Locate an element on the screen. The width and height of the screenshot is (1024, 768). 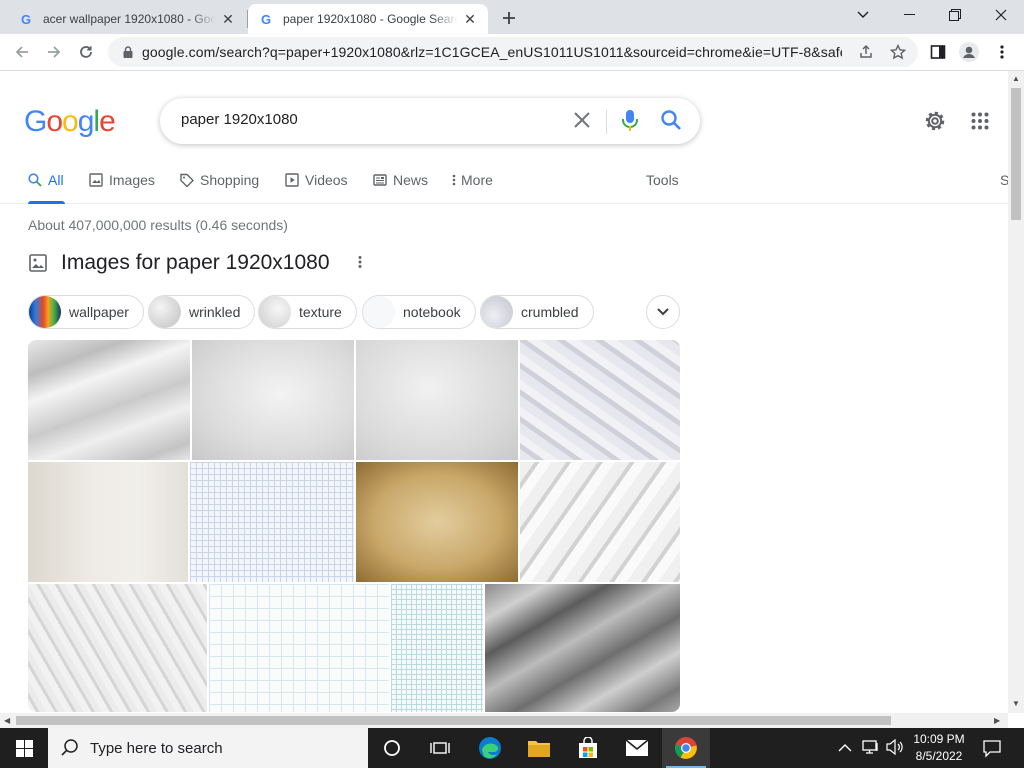
tab-all: All is located at coordinates (46, 188).